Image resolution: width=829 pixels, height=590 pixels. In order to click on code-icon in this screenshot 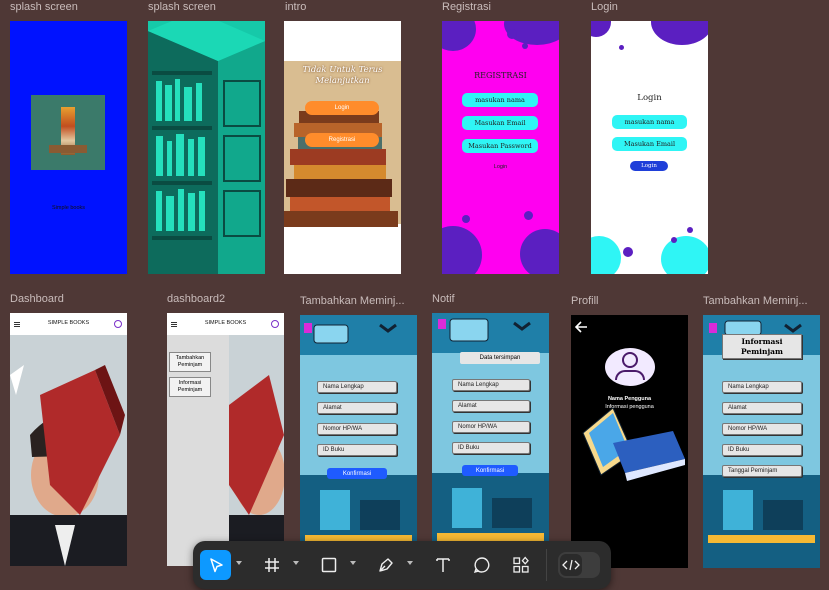, I will do `click(571, 565)`.